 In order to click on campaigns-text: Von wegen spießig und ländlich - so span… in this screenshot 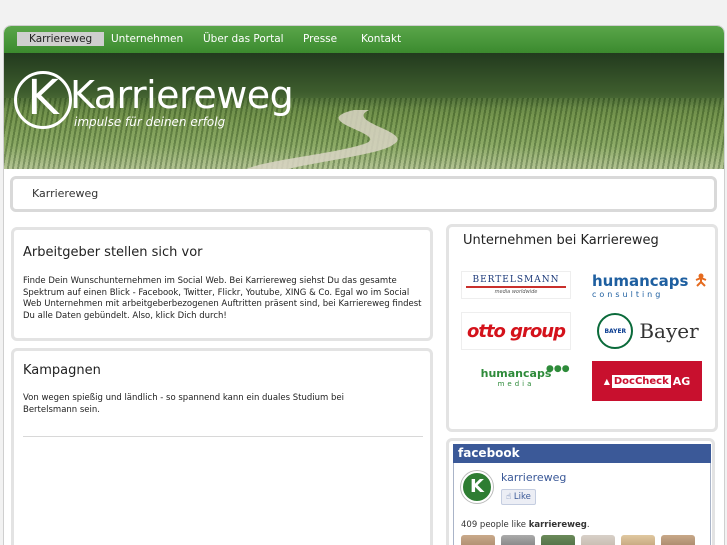, I will do `click(183, 404)`.